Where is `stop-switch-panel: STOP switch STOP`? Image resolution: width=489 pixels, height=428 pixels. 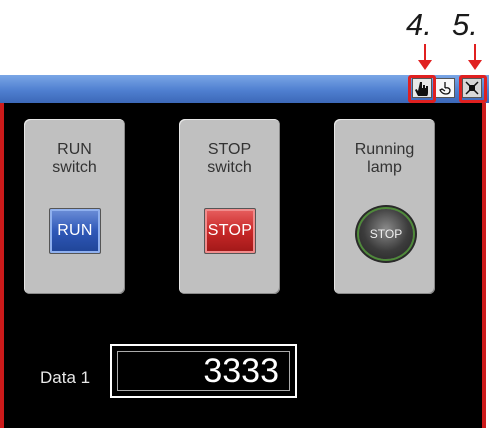 stop-switch-panel: STOP switch STOP is located at coordinates (229, 206).